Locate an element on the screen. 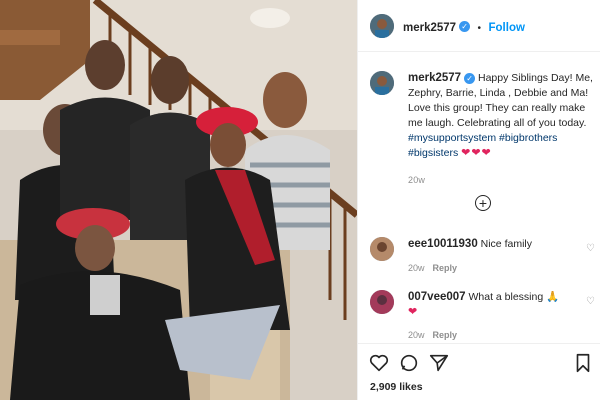  author-username: merk2577 is located at coordinates (429, 28).